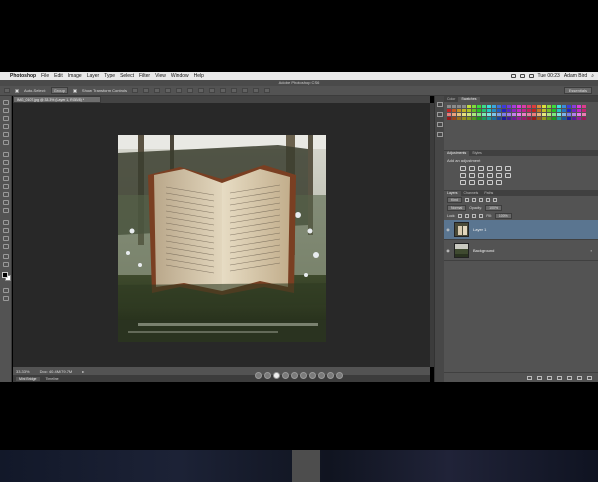 The width and height of the screenshot is (598, 482). Describe the element at coordinates (212, 90) in the screenshot. I see `distribute-middle-icon` at that location.